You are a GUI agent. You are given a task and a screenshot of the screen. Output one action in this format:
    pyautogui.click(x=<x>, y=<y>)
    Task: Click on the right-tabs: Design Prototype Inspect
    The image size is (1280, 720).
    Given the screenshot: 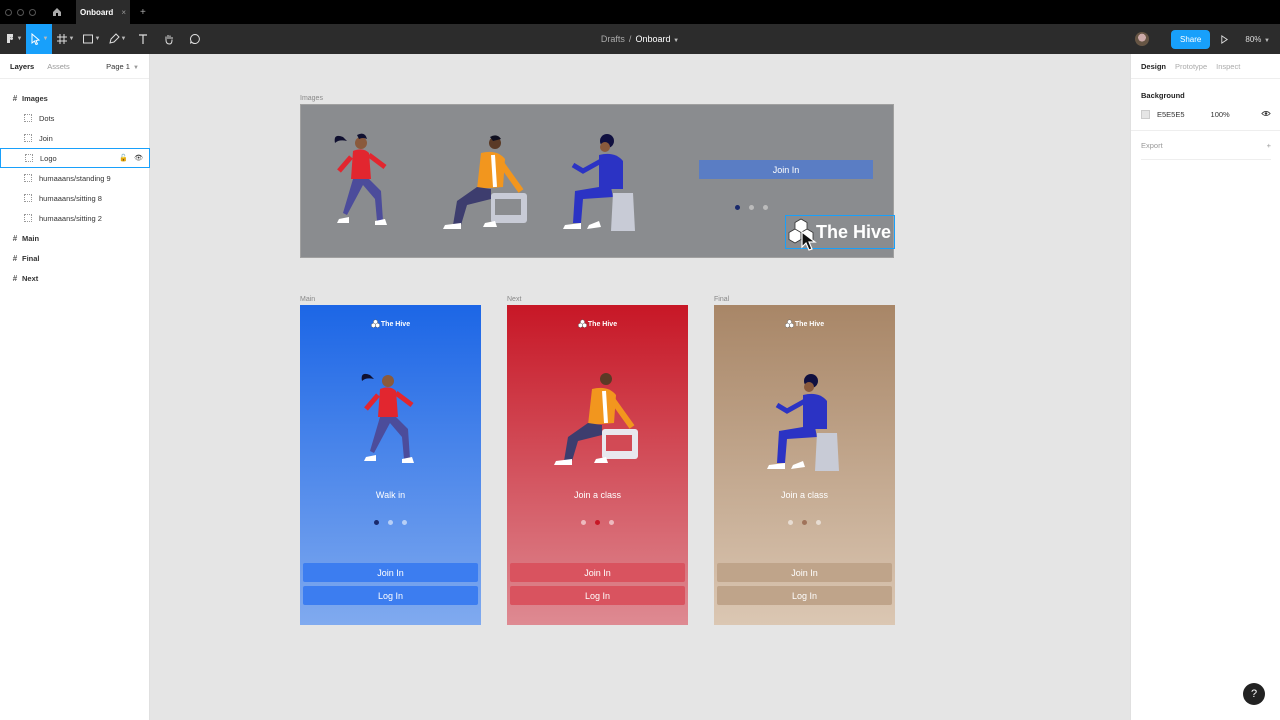 What is the action you would take?
    pyautogui.click(x=1205, y=66)
    